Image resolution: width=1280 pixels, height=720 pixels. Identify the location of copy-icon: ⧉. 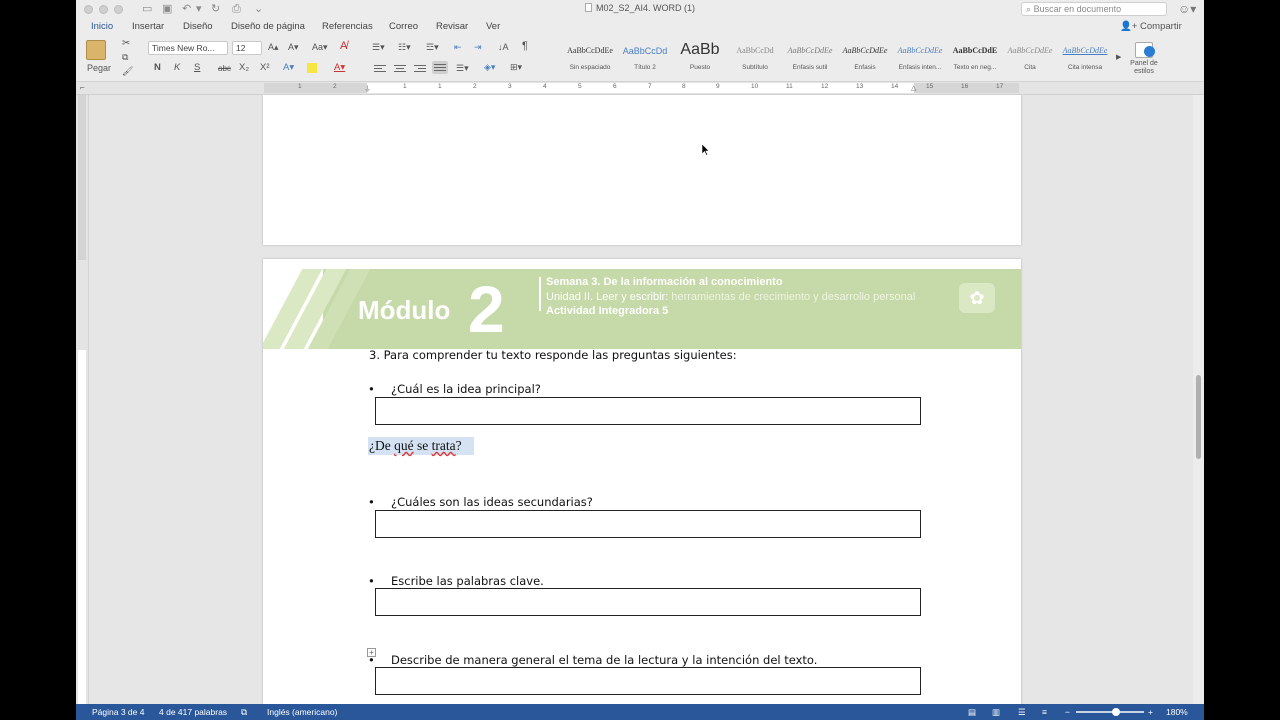
(125, 57).